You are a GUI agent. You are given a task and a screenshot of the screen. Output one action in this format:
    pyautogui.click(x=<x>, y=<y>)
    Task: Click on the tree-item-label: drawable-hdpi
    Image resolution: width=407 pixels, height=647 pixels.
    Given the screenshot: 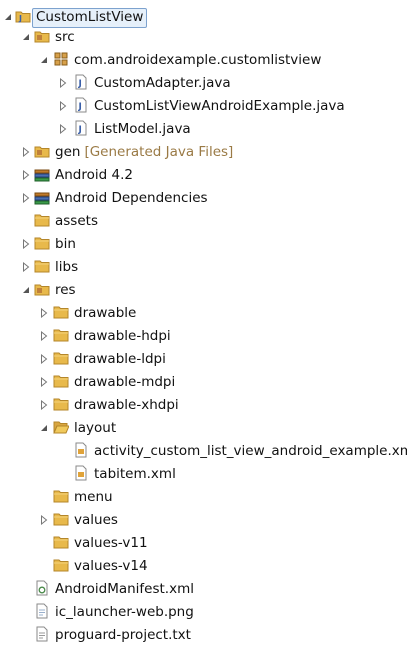 What is the action you would take?
    pyautogui.click(x=122, y=336)
    